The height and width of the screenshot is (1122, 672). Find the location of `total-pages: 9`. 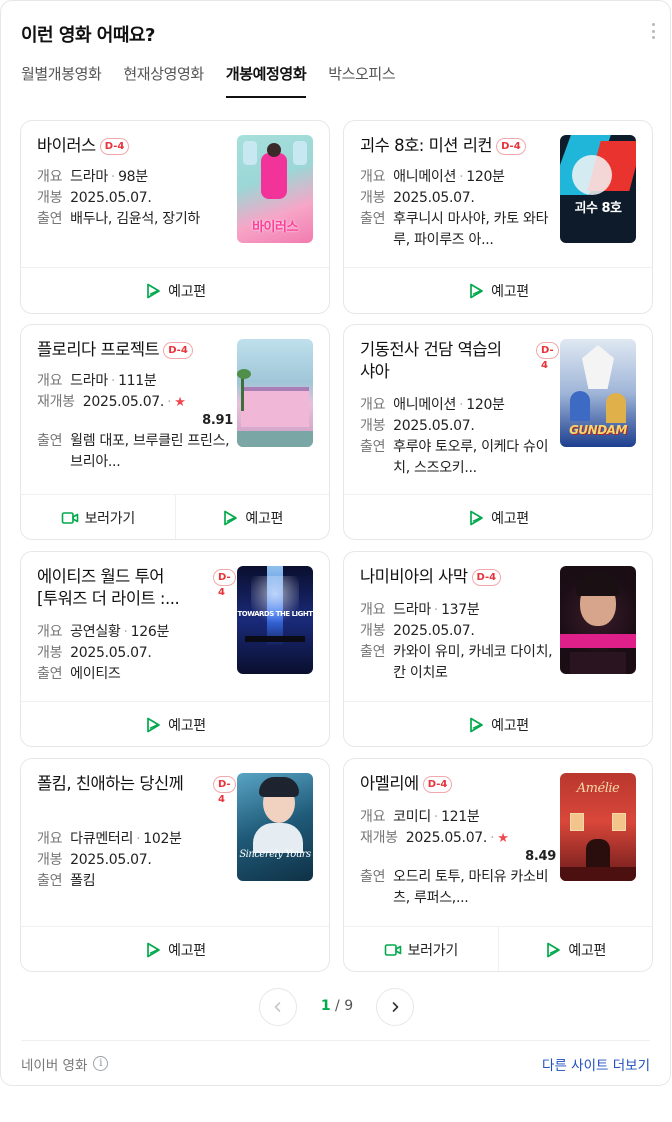

total-pages: 9 is located at coordinates (349, 1006).